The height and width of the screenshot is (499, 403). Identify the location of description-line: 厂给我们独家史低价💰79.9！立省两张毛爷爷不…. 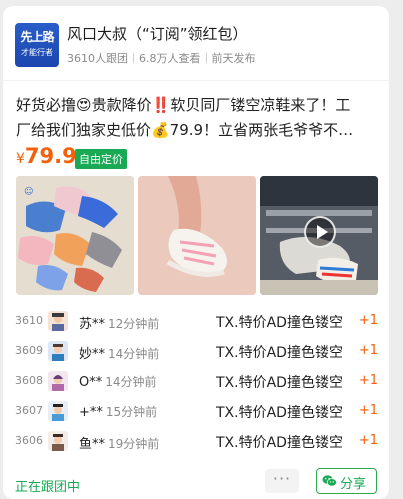
(185, 130).